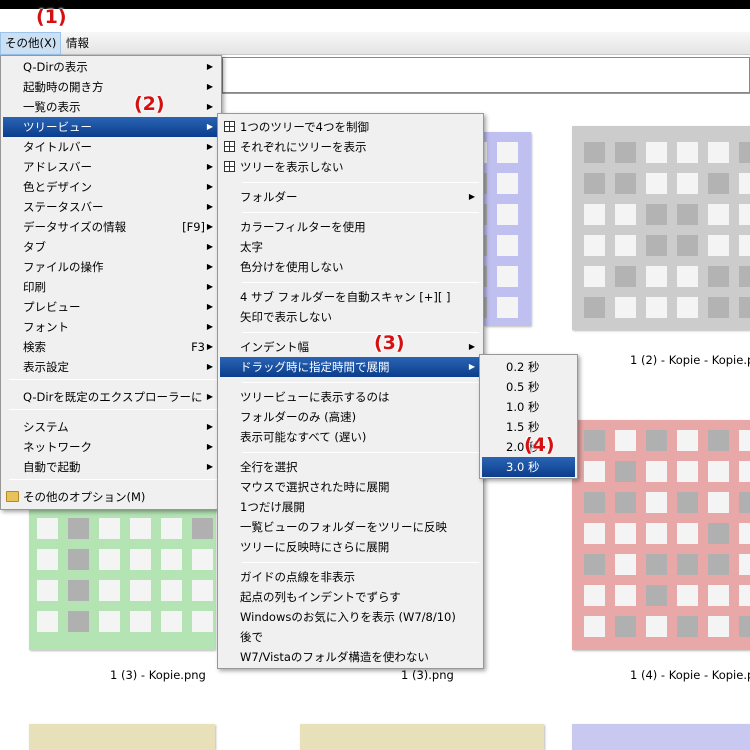 The width and height of the screenshot is (750, 750). Describe the element at coordinates (350, 417) in the screenshot. I see `tree-menu-item-12: フォルダーのみ (高速)` at that location.